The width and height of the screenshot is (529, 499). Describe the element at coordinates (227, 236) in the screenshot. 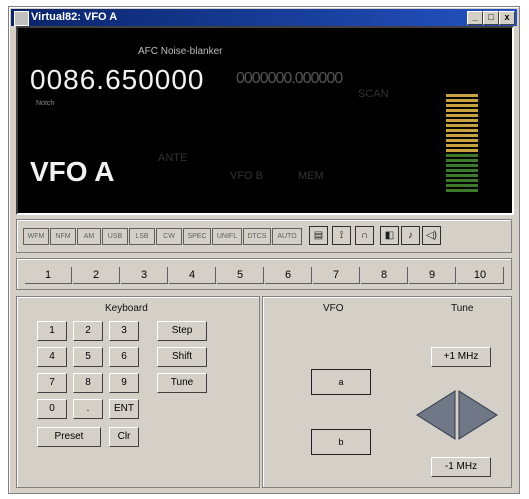

I see `mode-button-unifl: UNIFL` at that location.